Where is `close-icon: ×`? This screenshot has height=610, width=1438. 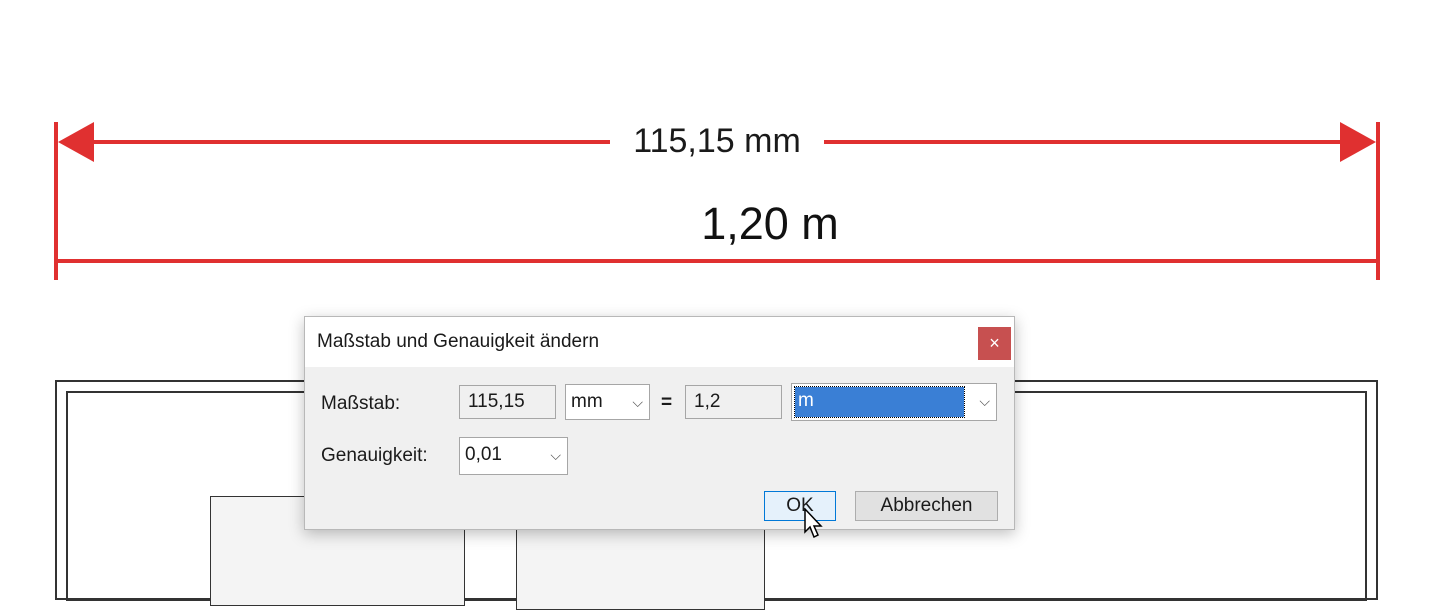 close-icon: × is located at coordinates (994, 343).